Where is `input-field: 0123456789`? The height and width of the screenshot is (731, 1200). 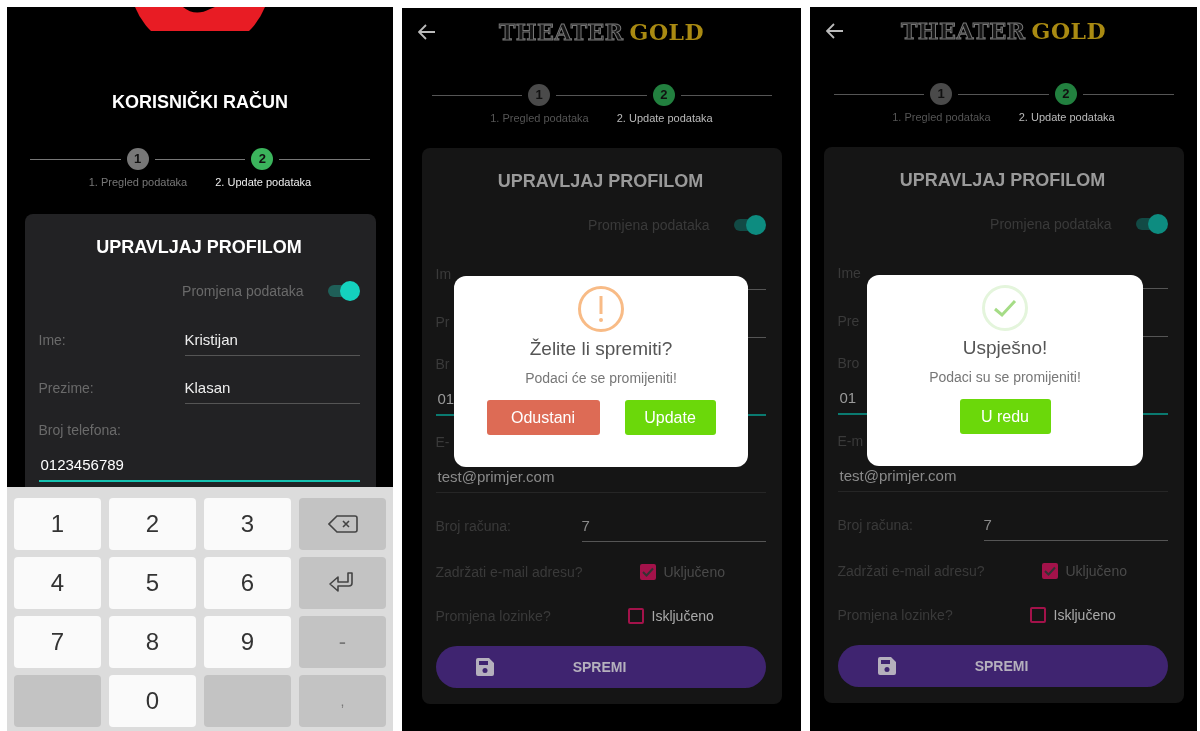
input-field: 0123456789 is located at coordinates (199, 465).